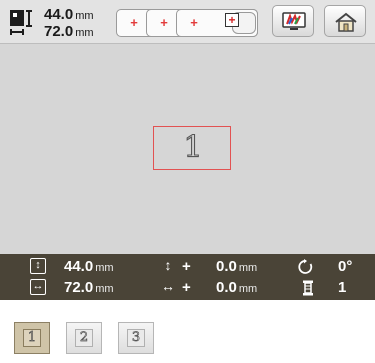 Image resolution: width=375 pixels, height=363 pixels. What do you see at coordinates (79, 266) in the screenshot?
I see `height-value: 44.0` at bounding box center [79, 266].